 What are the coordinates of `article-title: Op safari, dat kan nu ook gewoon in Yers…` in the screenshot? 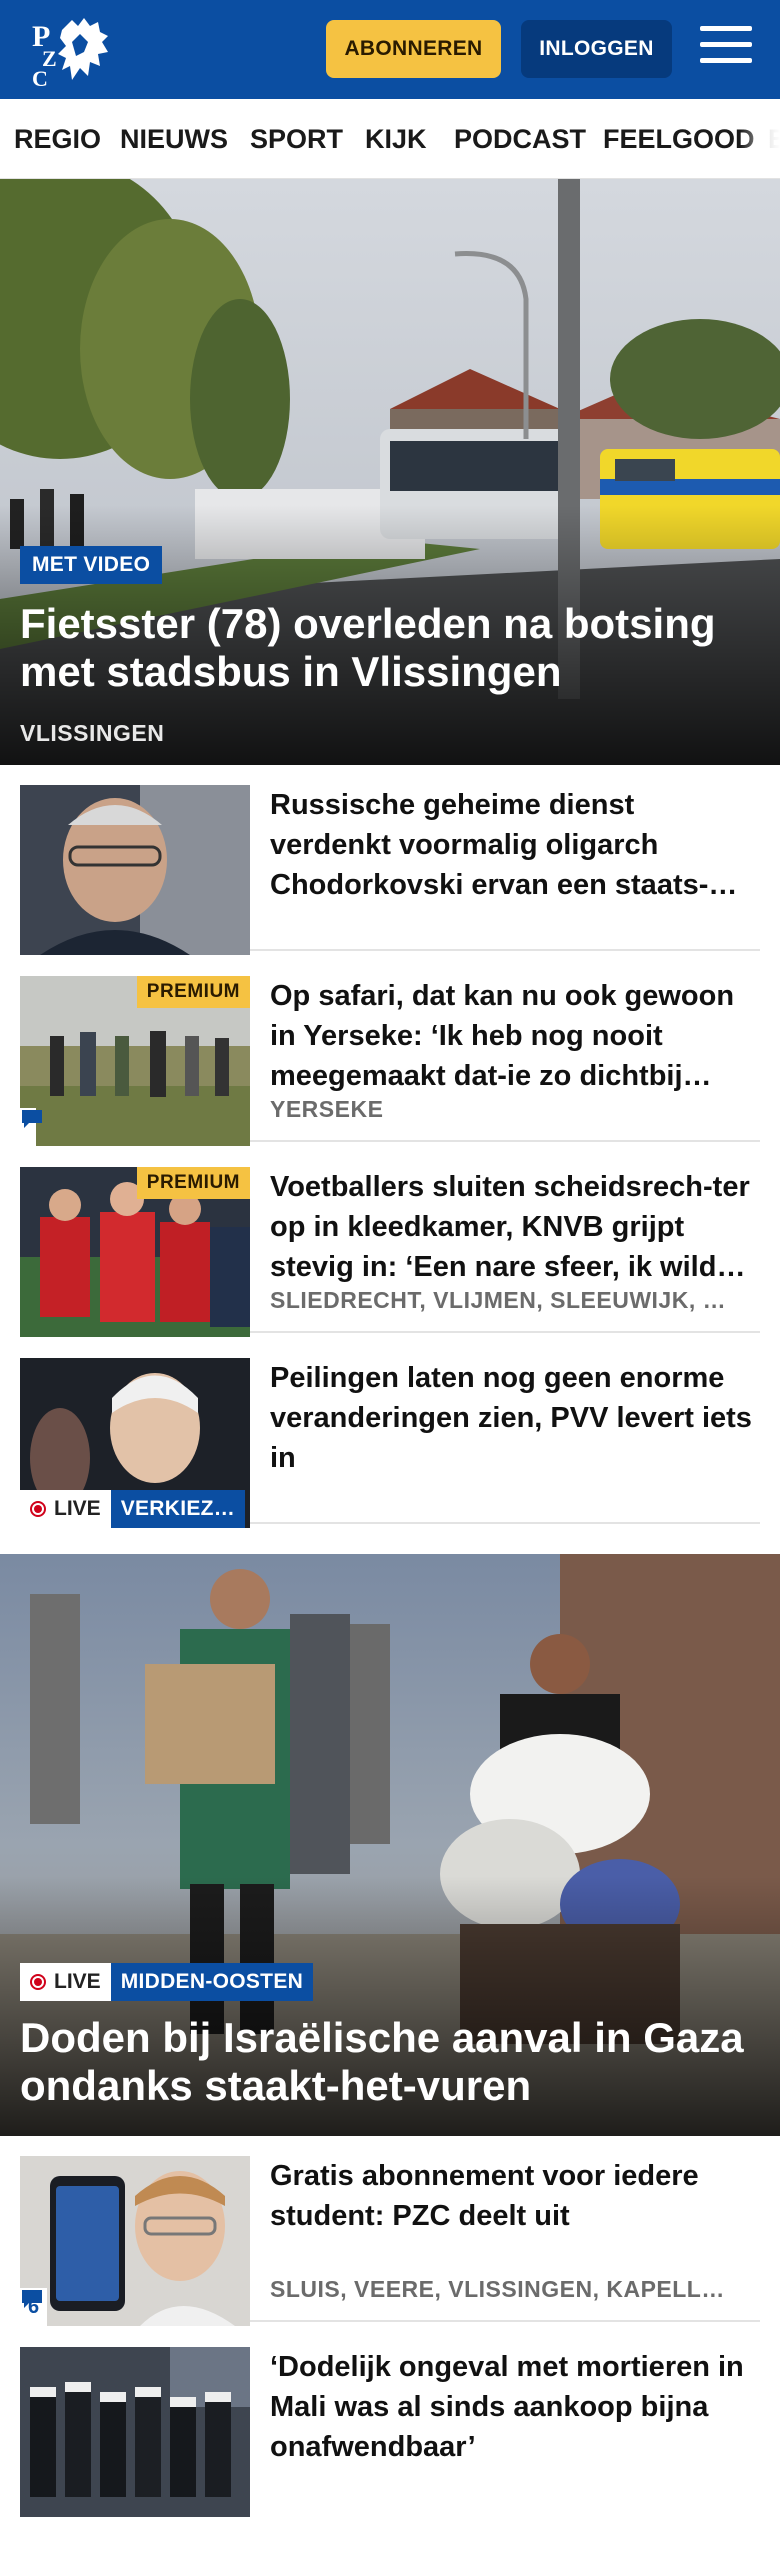 It's located at (515, 1036).